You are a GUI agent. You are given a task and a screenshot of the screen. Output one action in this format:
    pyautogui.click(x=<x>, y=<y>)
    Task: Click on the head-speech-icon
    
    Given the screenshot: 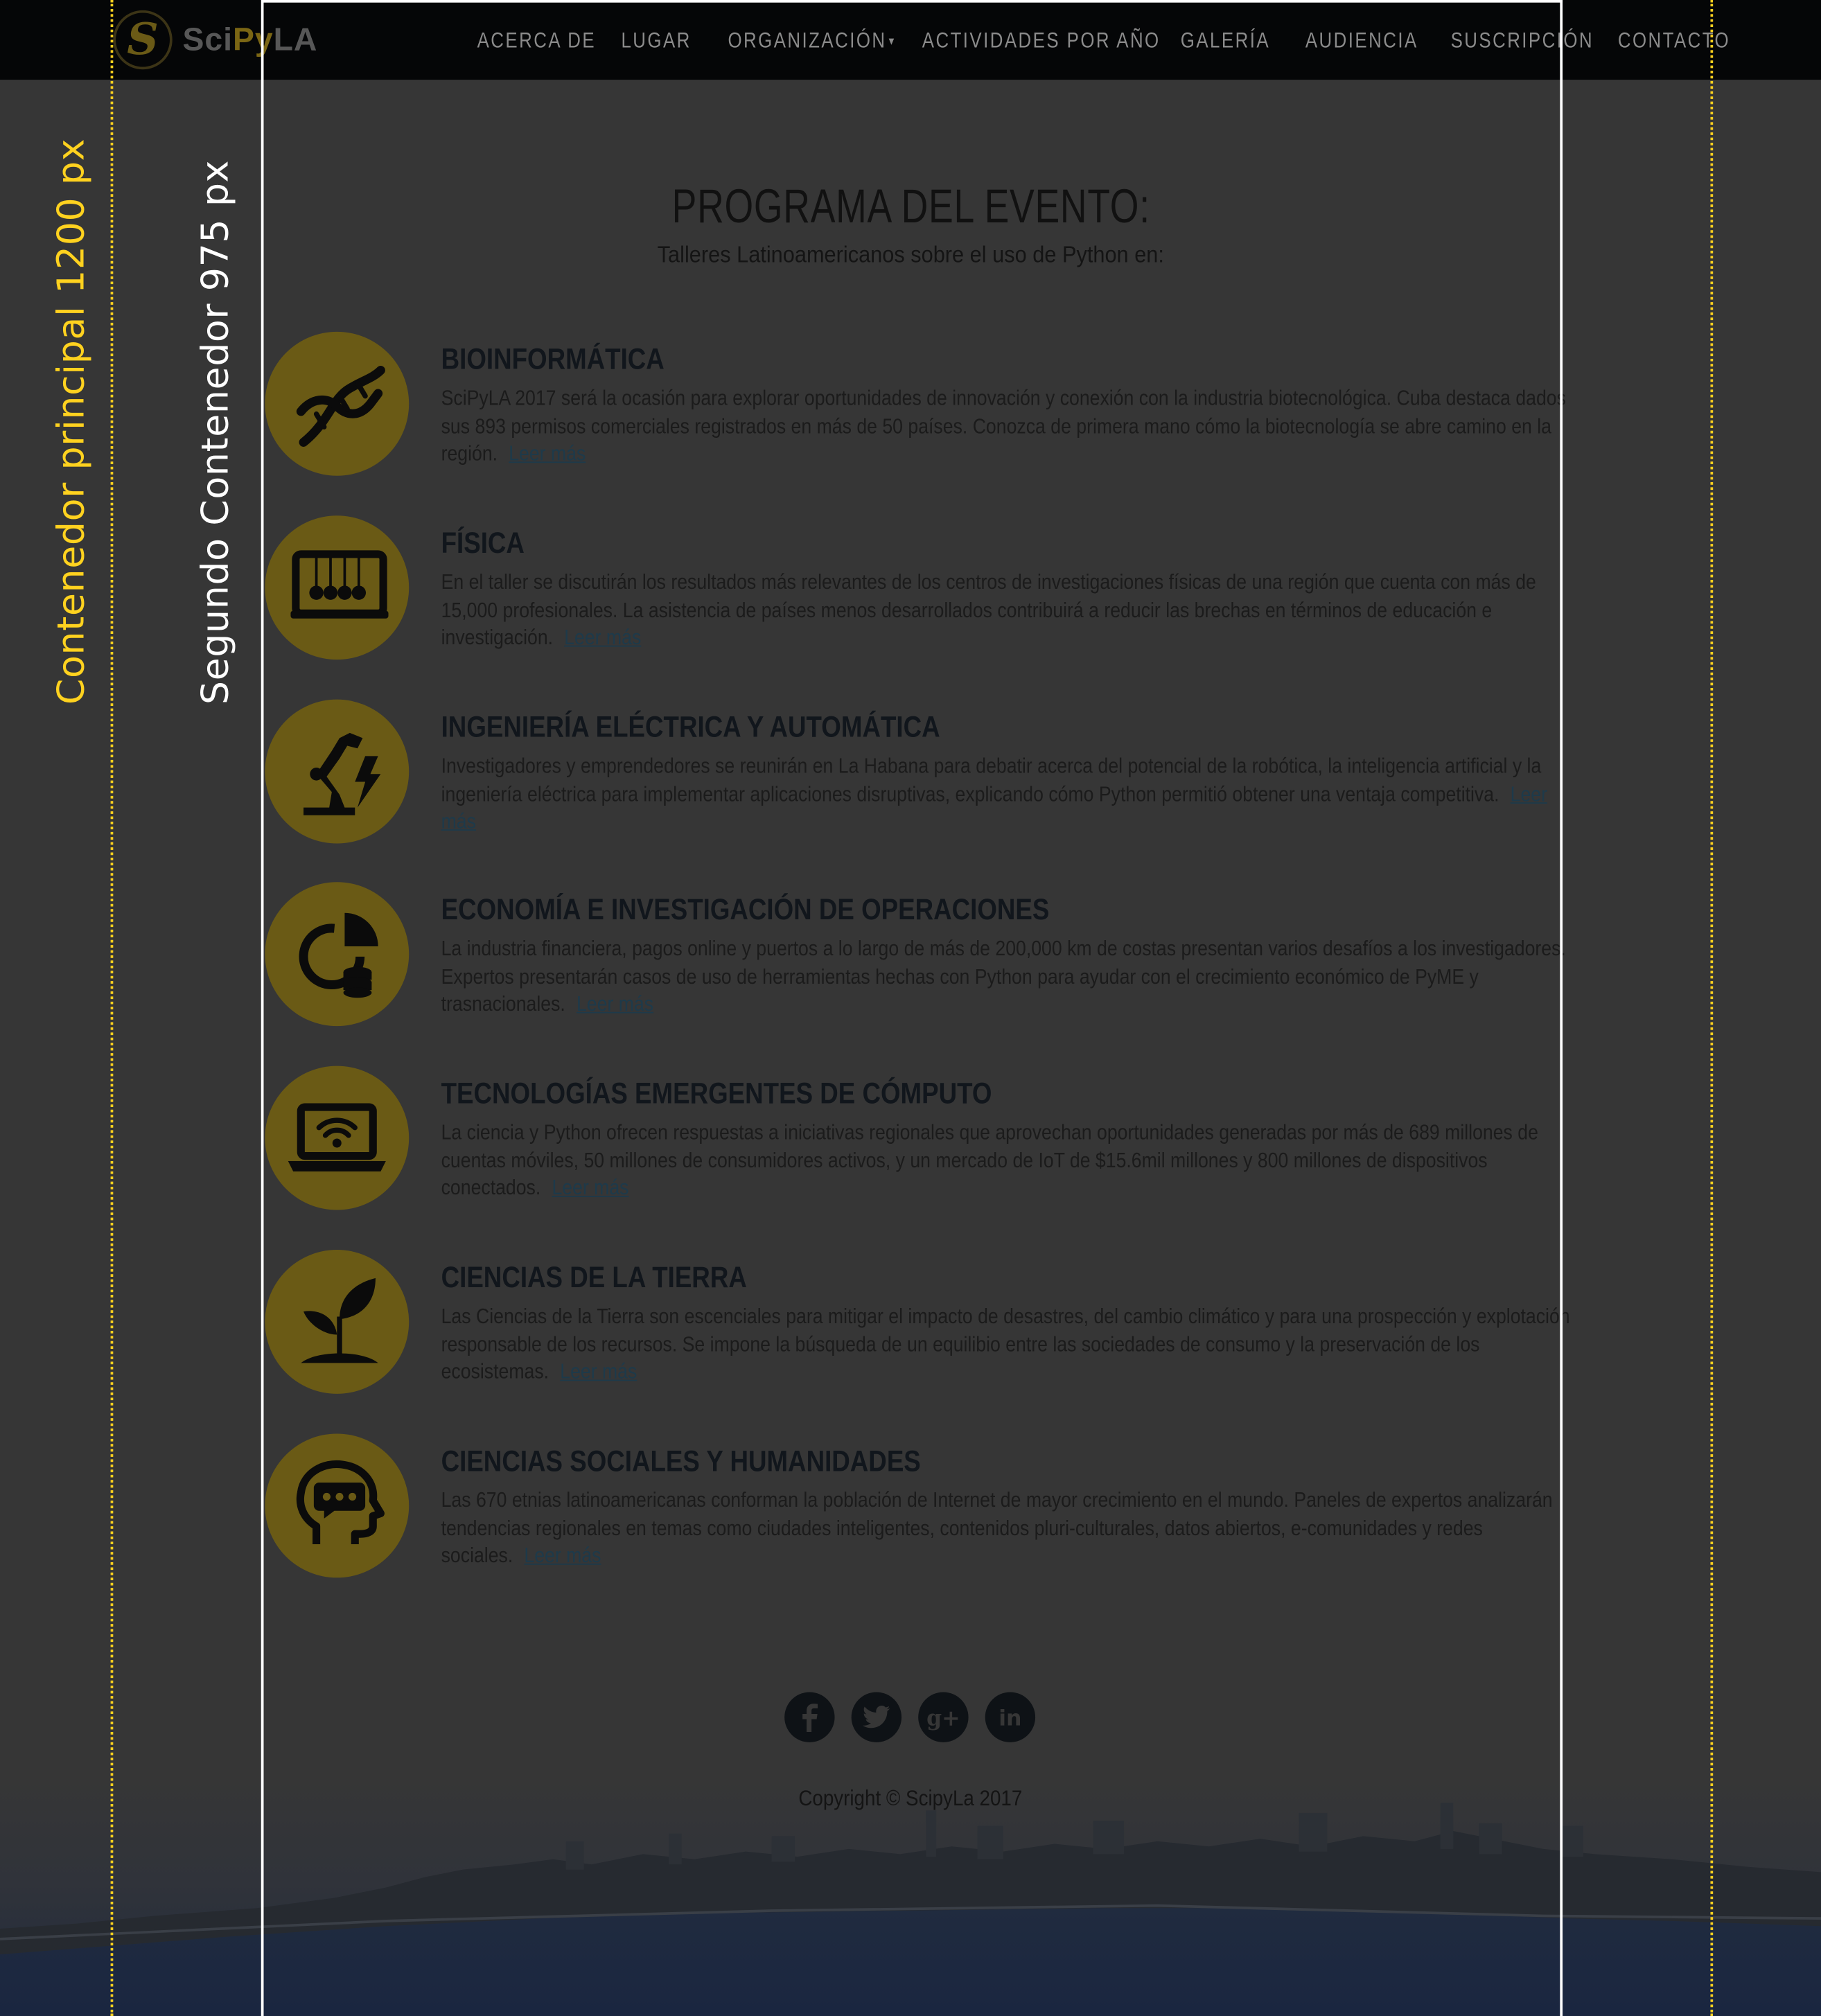 What is the action you would take?
    pyautogui.click(x=337, y=1505)
    